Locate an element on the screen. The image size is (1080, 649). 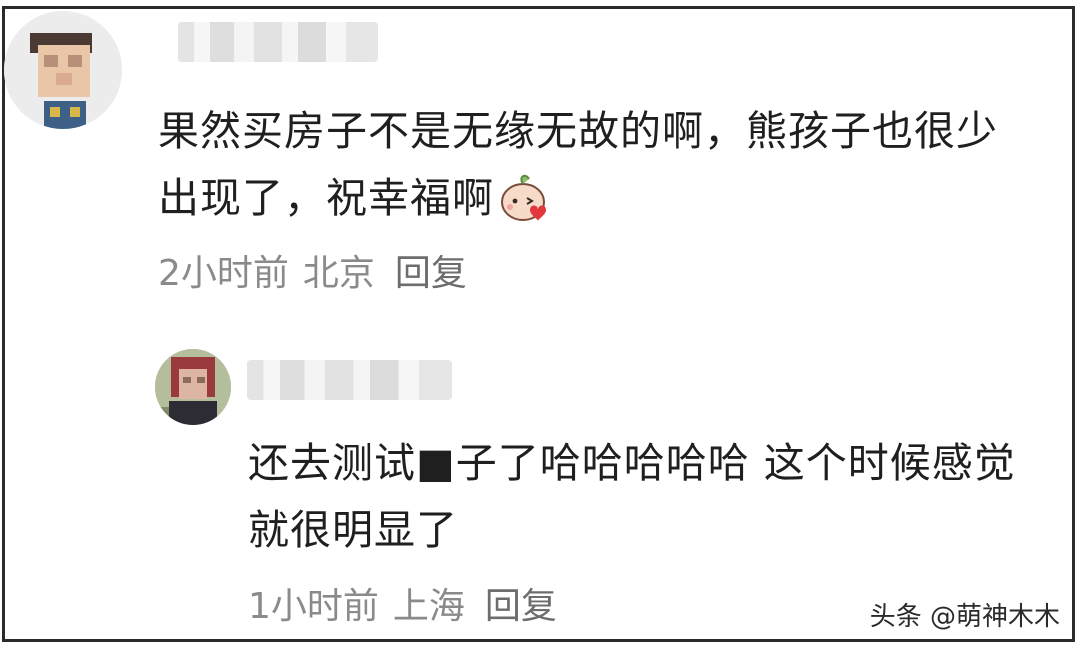
location: 上海 is located at coordinates (428, 606).